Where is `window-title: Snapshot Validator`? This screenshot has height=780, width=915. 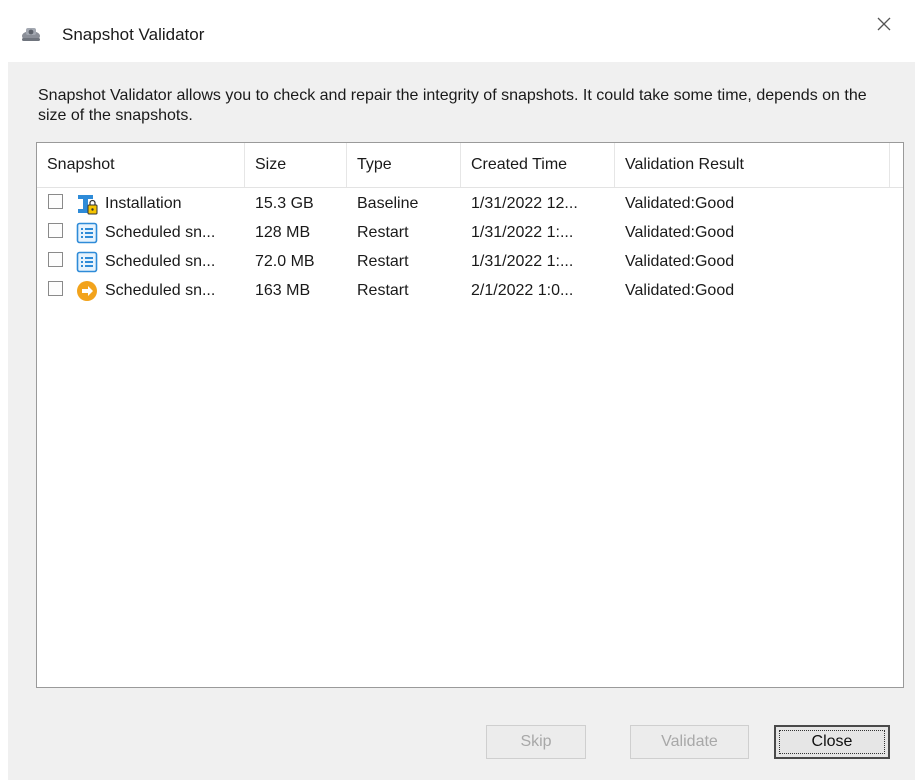 window-title: Snapshot Validator is located at coordinates (133, 34).